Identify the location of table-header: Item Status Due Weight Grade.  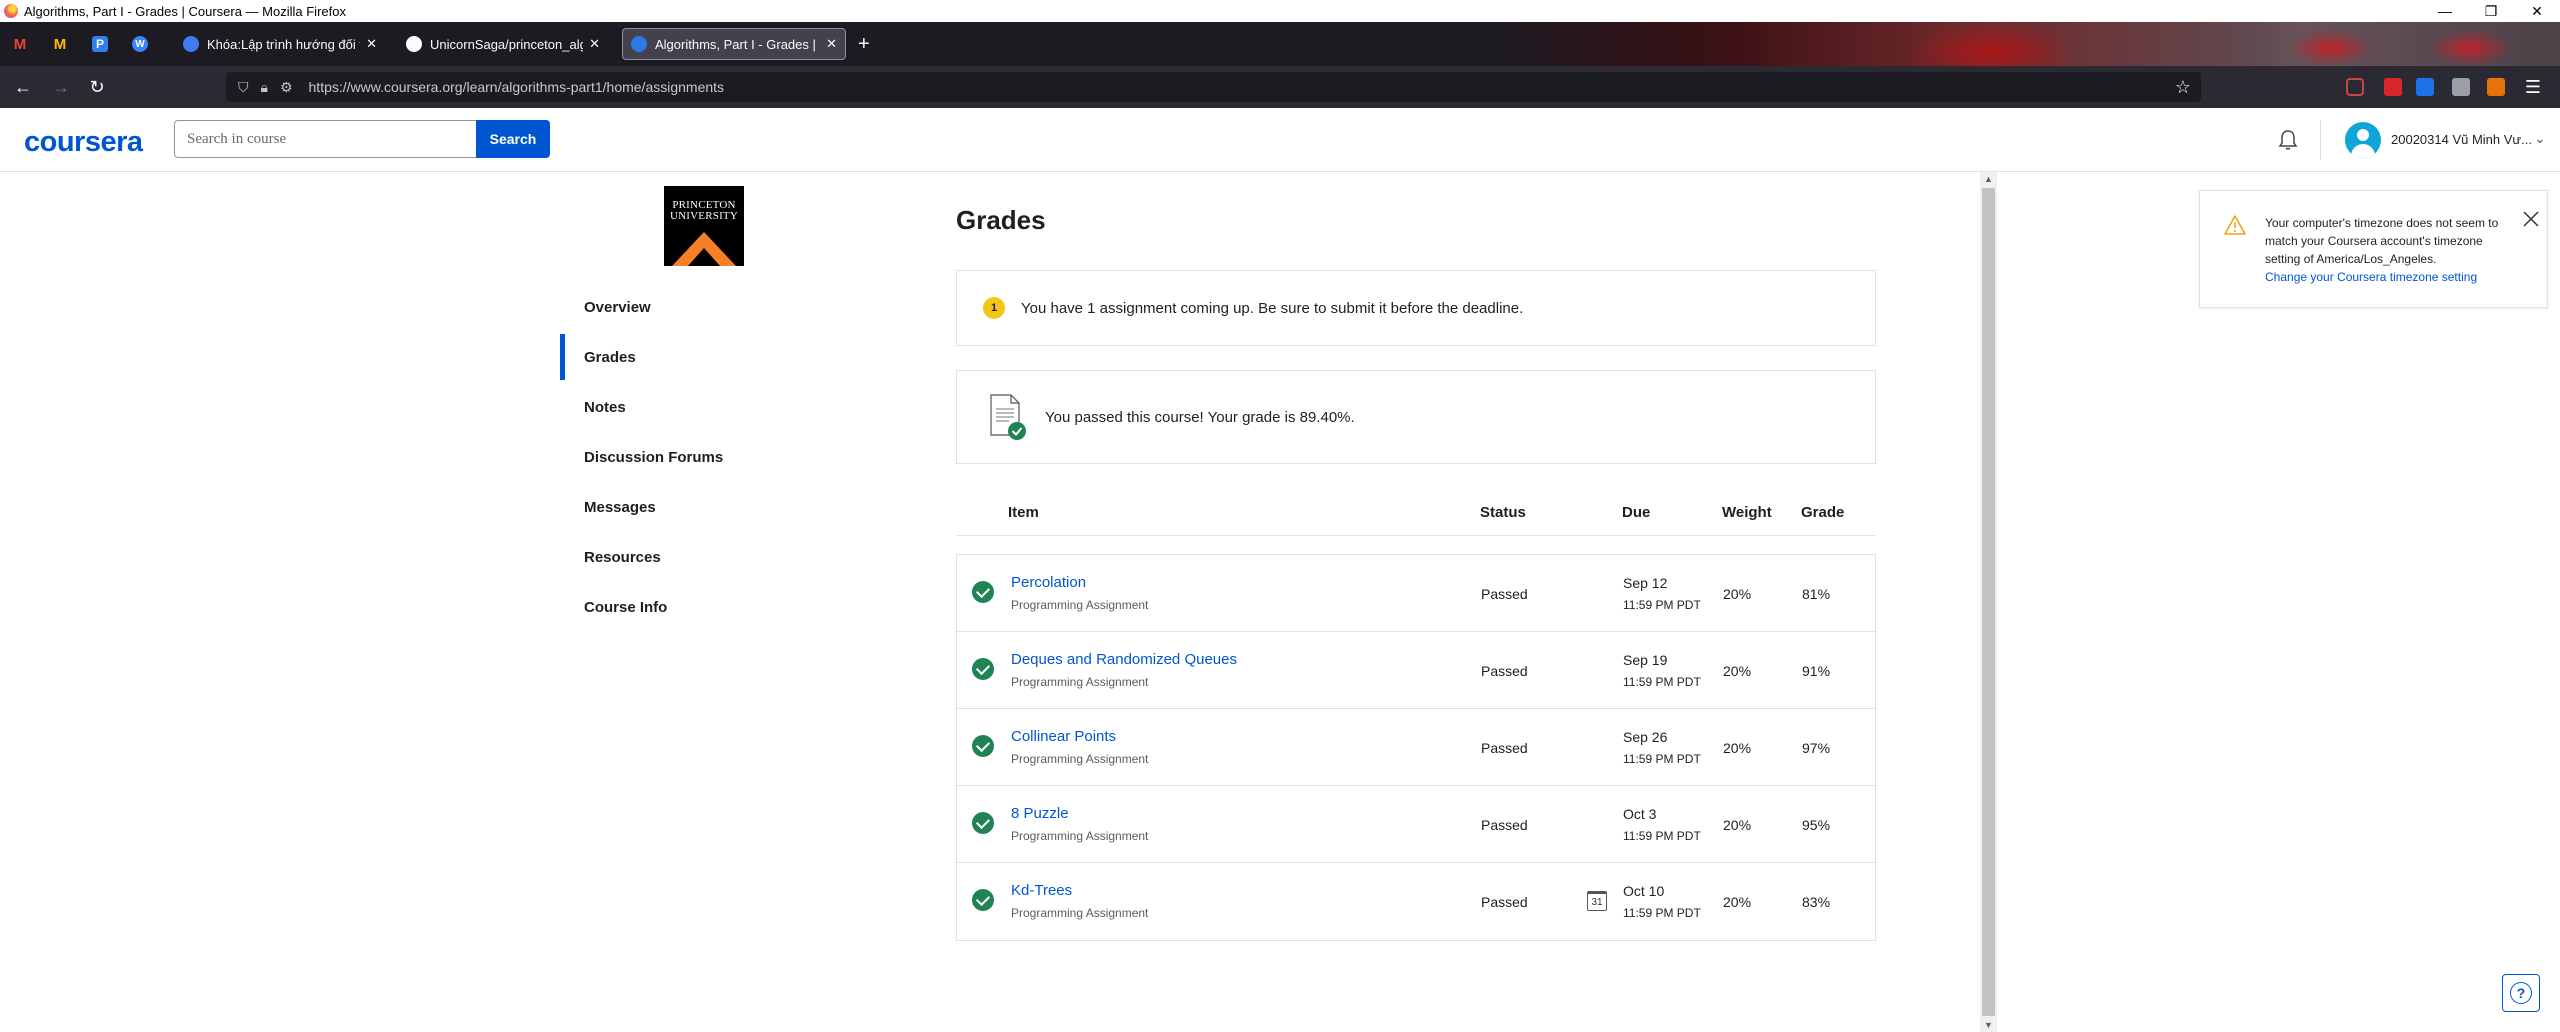
(1416, 516).